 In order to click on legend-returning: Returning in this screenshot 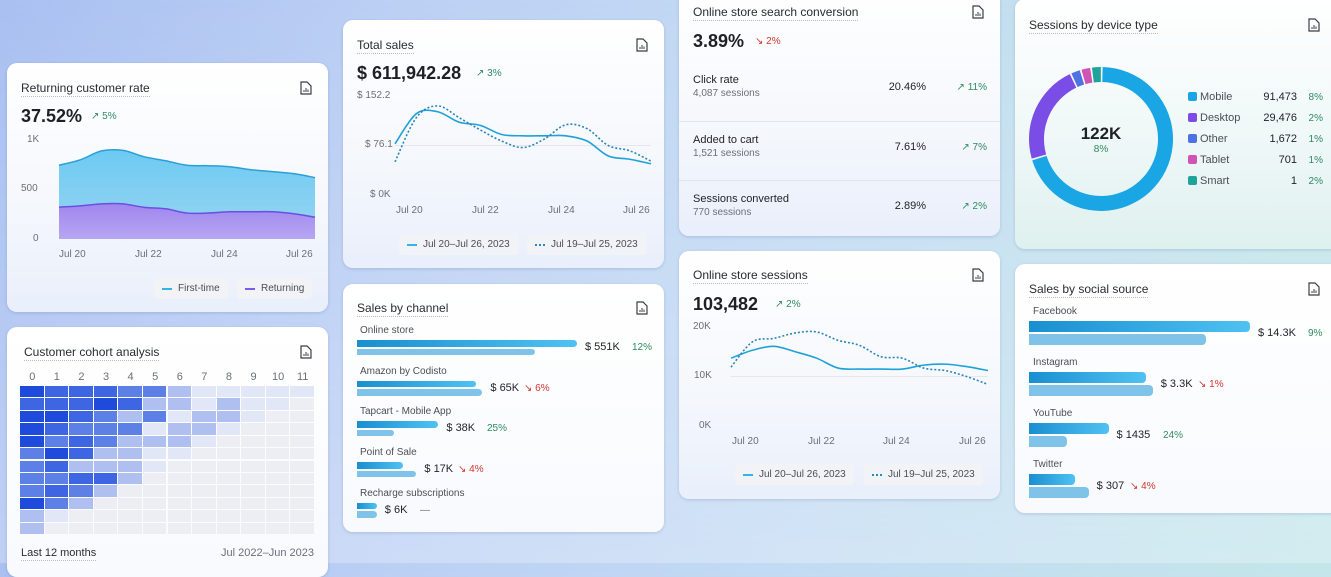, I will do `click(275, 288)`.